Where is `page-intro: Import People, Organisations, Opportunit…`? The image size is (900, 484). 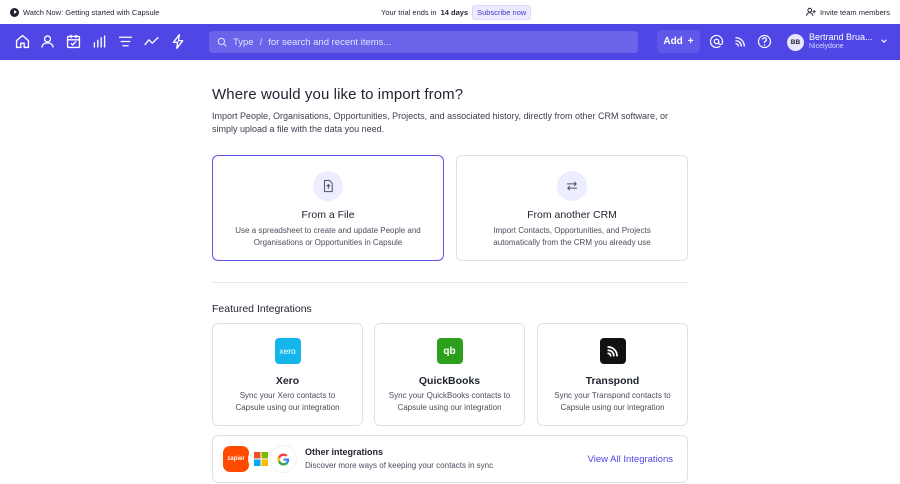 page-intro: Import People, Organisations, Opportunit… is located at coordinates (440, 122).